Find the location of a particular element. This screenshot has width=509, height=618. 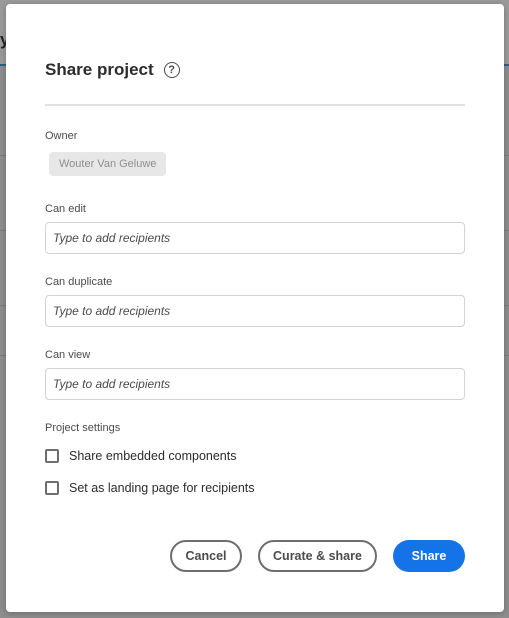

owner-label: Owner is located at coordinates (61, 136).